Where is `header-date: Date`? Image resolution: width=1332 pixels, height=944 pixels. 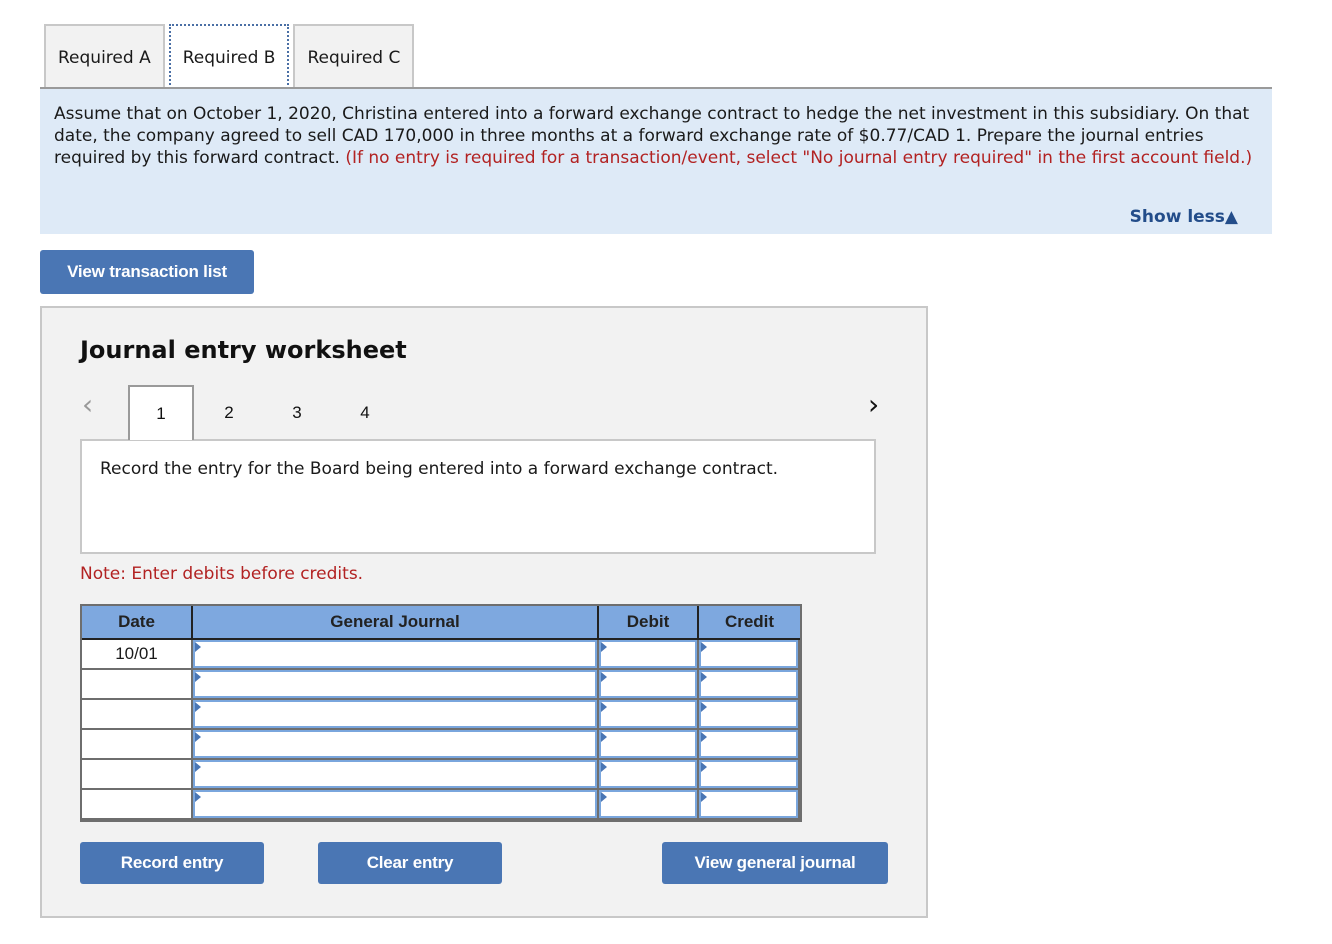 header-date: Date is located at coordinates (137, 622).